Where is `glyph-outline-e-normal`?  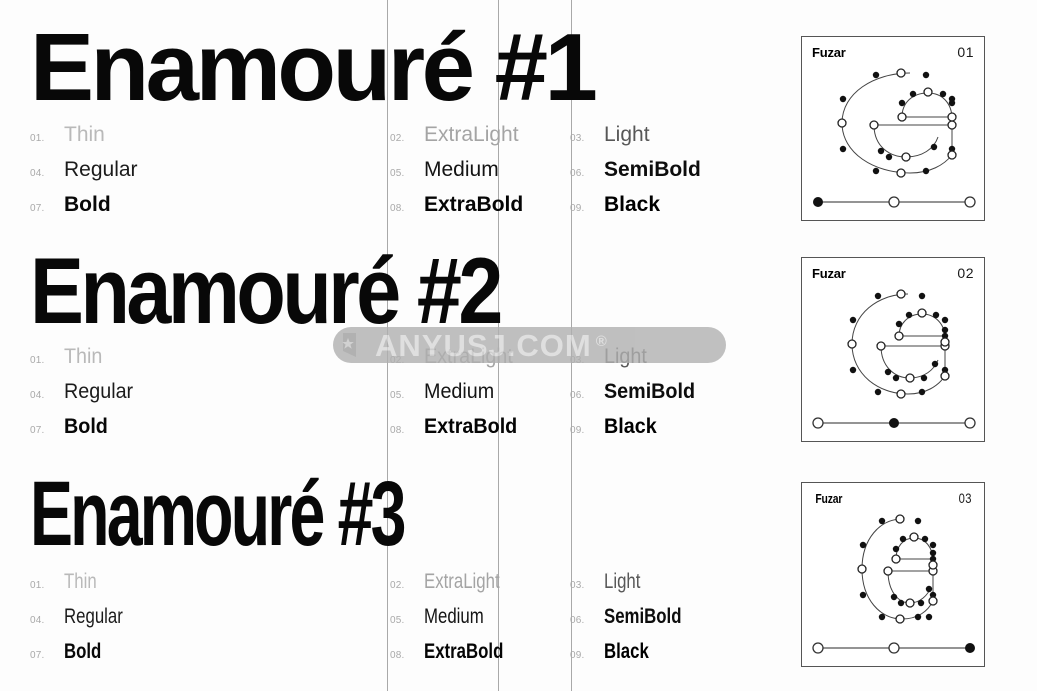 glyph-outline-e-normal is located at coordinates (898, 344).